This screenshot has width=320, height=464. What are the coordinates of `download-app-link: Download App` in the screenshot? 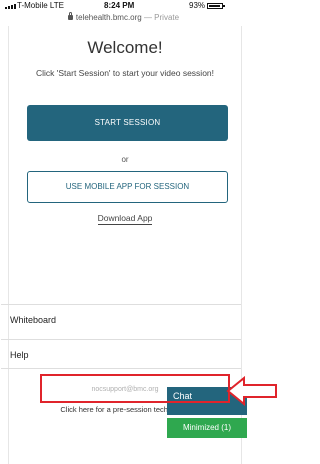 It's located at (125, 219).